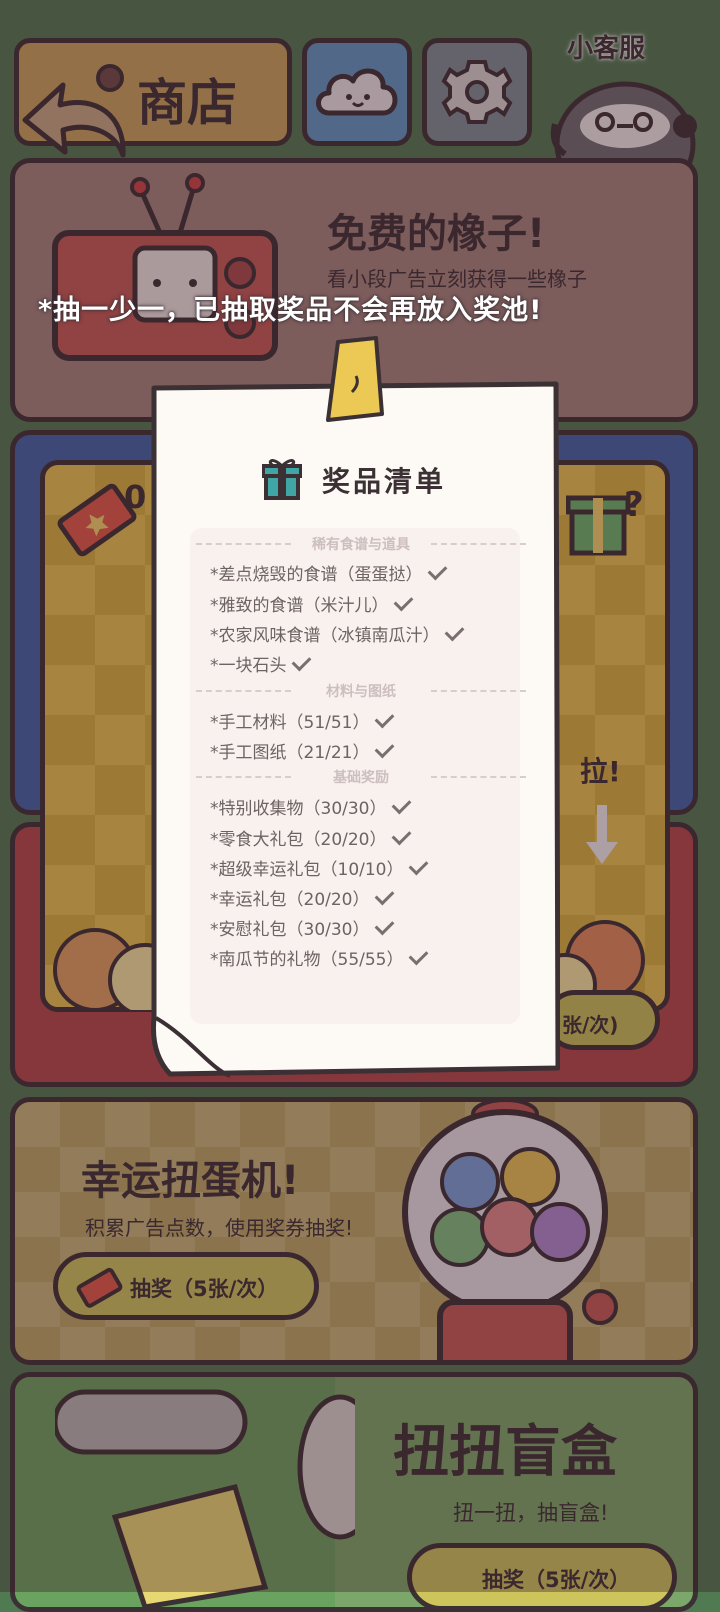 This screenshot has height=1612, width=720. I want to click on section-header: 稀有食谱与道具, so click(361, 544).